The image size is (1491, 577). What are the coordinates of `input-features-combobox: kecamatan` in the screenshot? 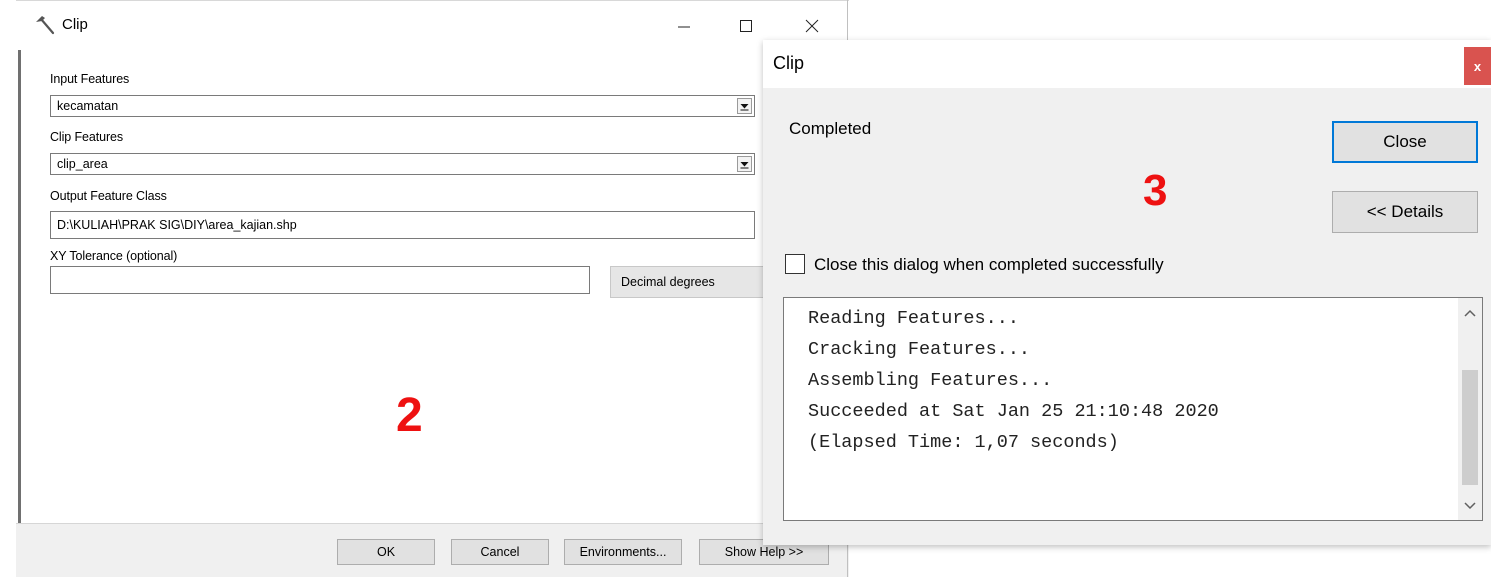 It's located at (402, 106).